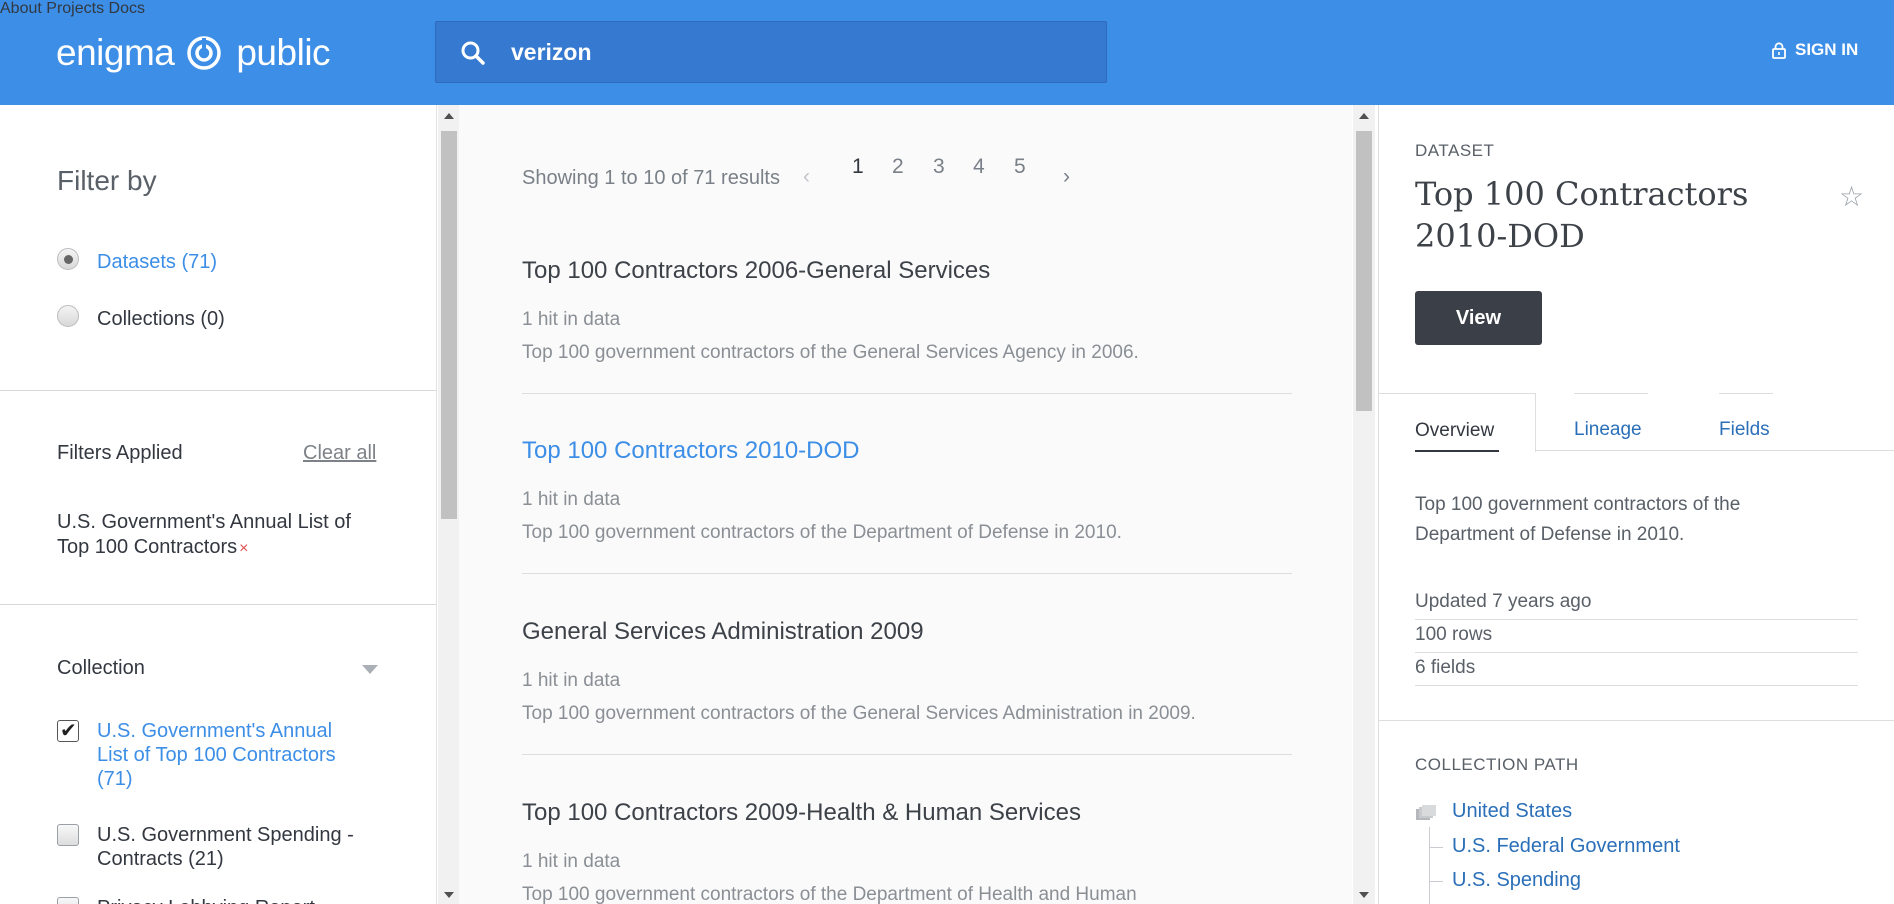  What do you see at coordinates (1457, 451) in the screenshot?
I see `active-tab-underline` at bounding box center [1457, 451].